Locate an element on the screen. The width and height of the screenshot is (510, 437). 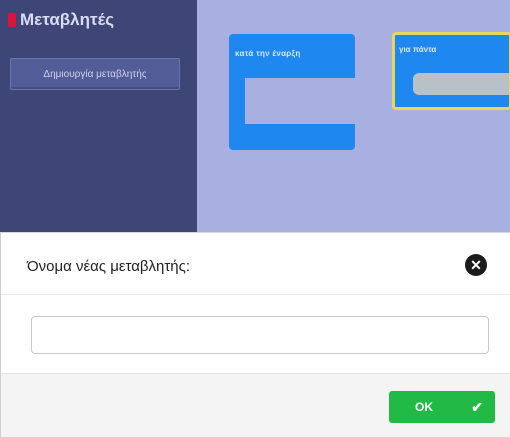
forever-block-label: για πάντα is located at coordinates (418, 49).